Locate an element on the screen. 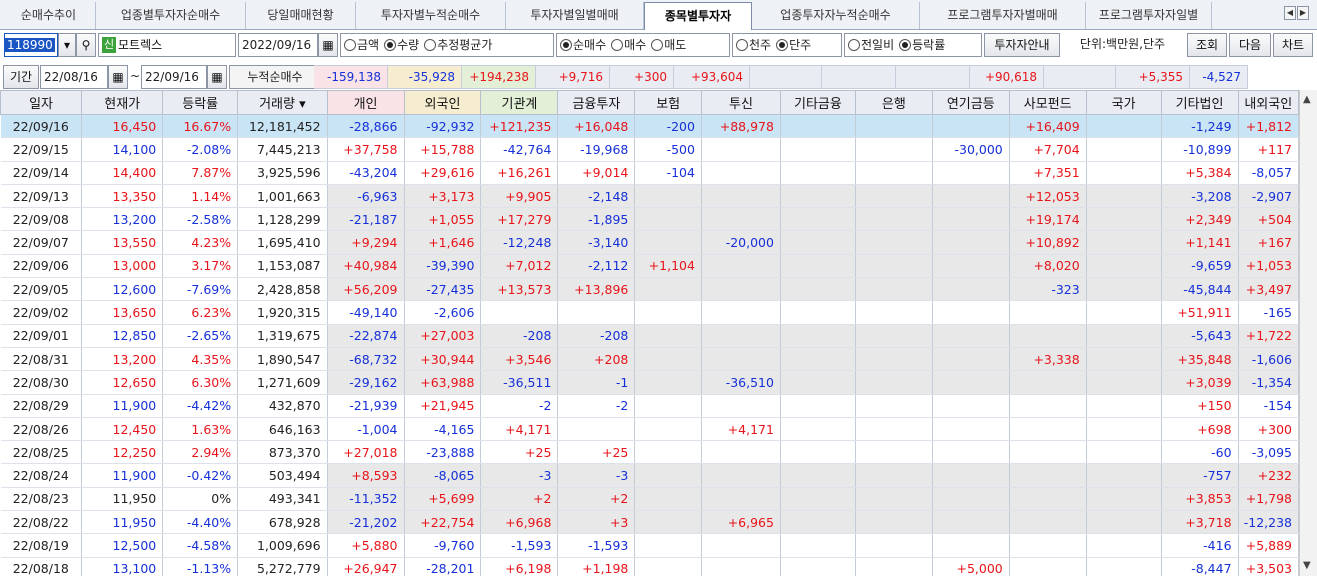 Image resolution: width=1317 pixels, height=576 pixels. column-header: 기관계 is located at coordinates (519, 102).